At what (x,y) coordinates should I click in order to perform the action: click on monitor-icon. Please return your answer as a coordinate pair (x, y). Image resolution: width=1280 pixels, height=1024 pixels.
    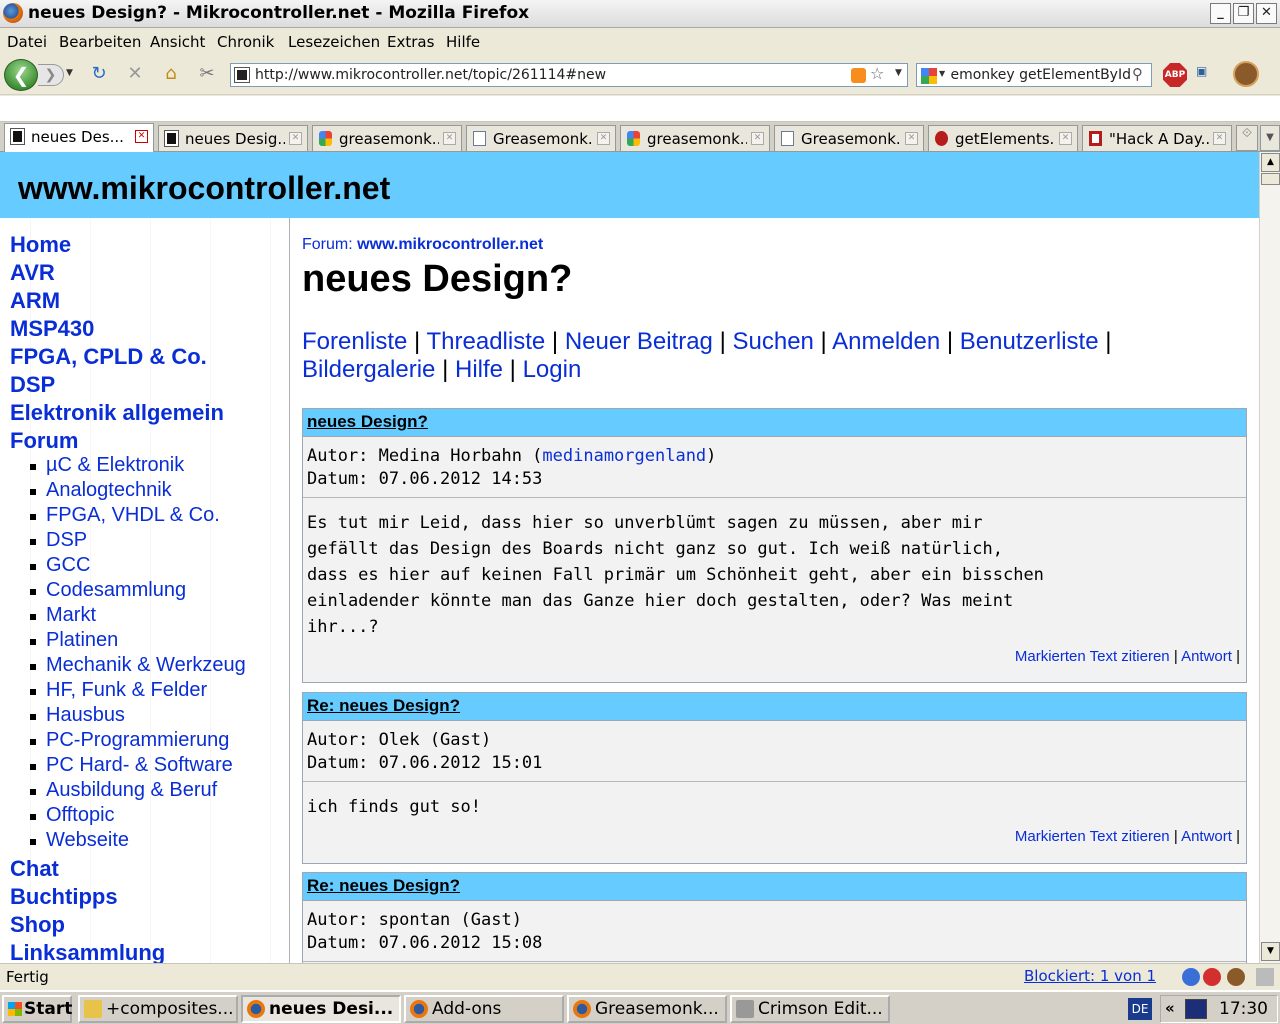
    Looking at the image, I should click on (1196, 1009).